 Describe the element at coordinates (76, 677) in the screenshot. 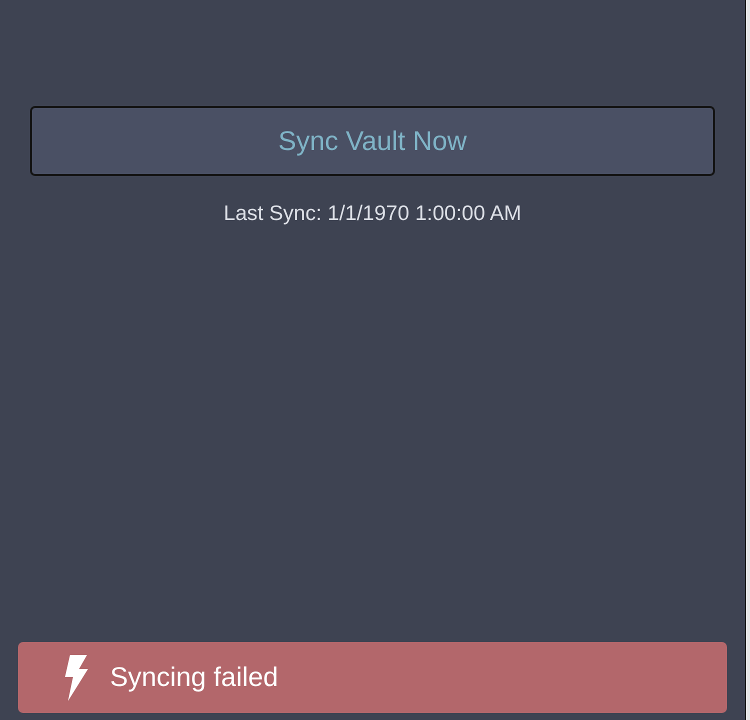

I see `lightning-bolt-icon` at that location.